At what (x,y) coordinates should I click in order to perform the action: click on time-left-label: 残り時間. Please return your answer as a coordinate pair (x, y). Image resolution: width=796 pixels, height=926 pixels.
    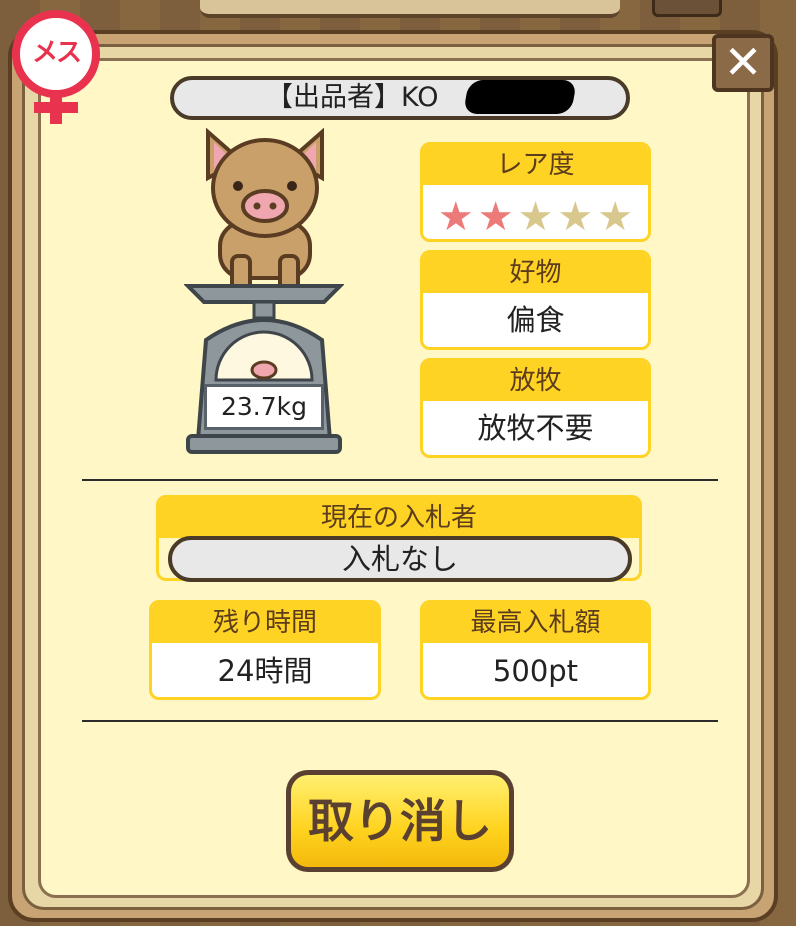
    Looking at the image, I should click on (265, 623).